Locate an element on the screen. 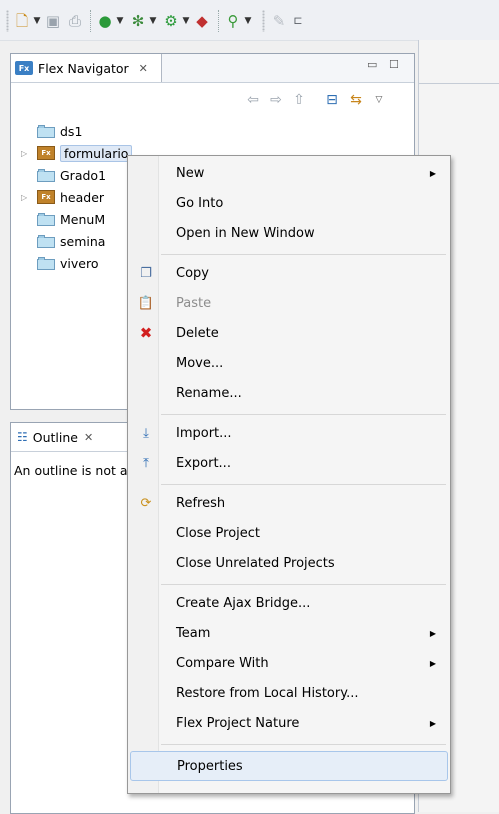  minimize-icon: ▭ is located at coordinates (372, 64).